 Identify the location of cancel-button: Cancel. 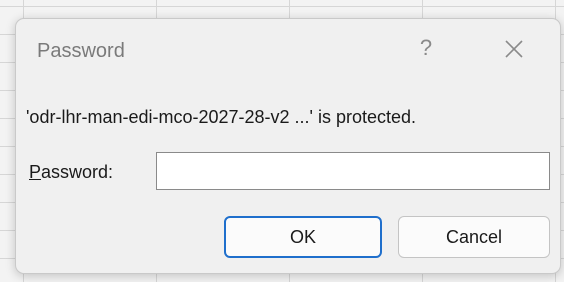
(474, 237).